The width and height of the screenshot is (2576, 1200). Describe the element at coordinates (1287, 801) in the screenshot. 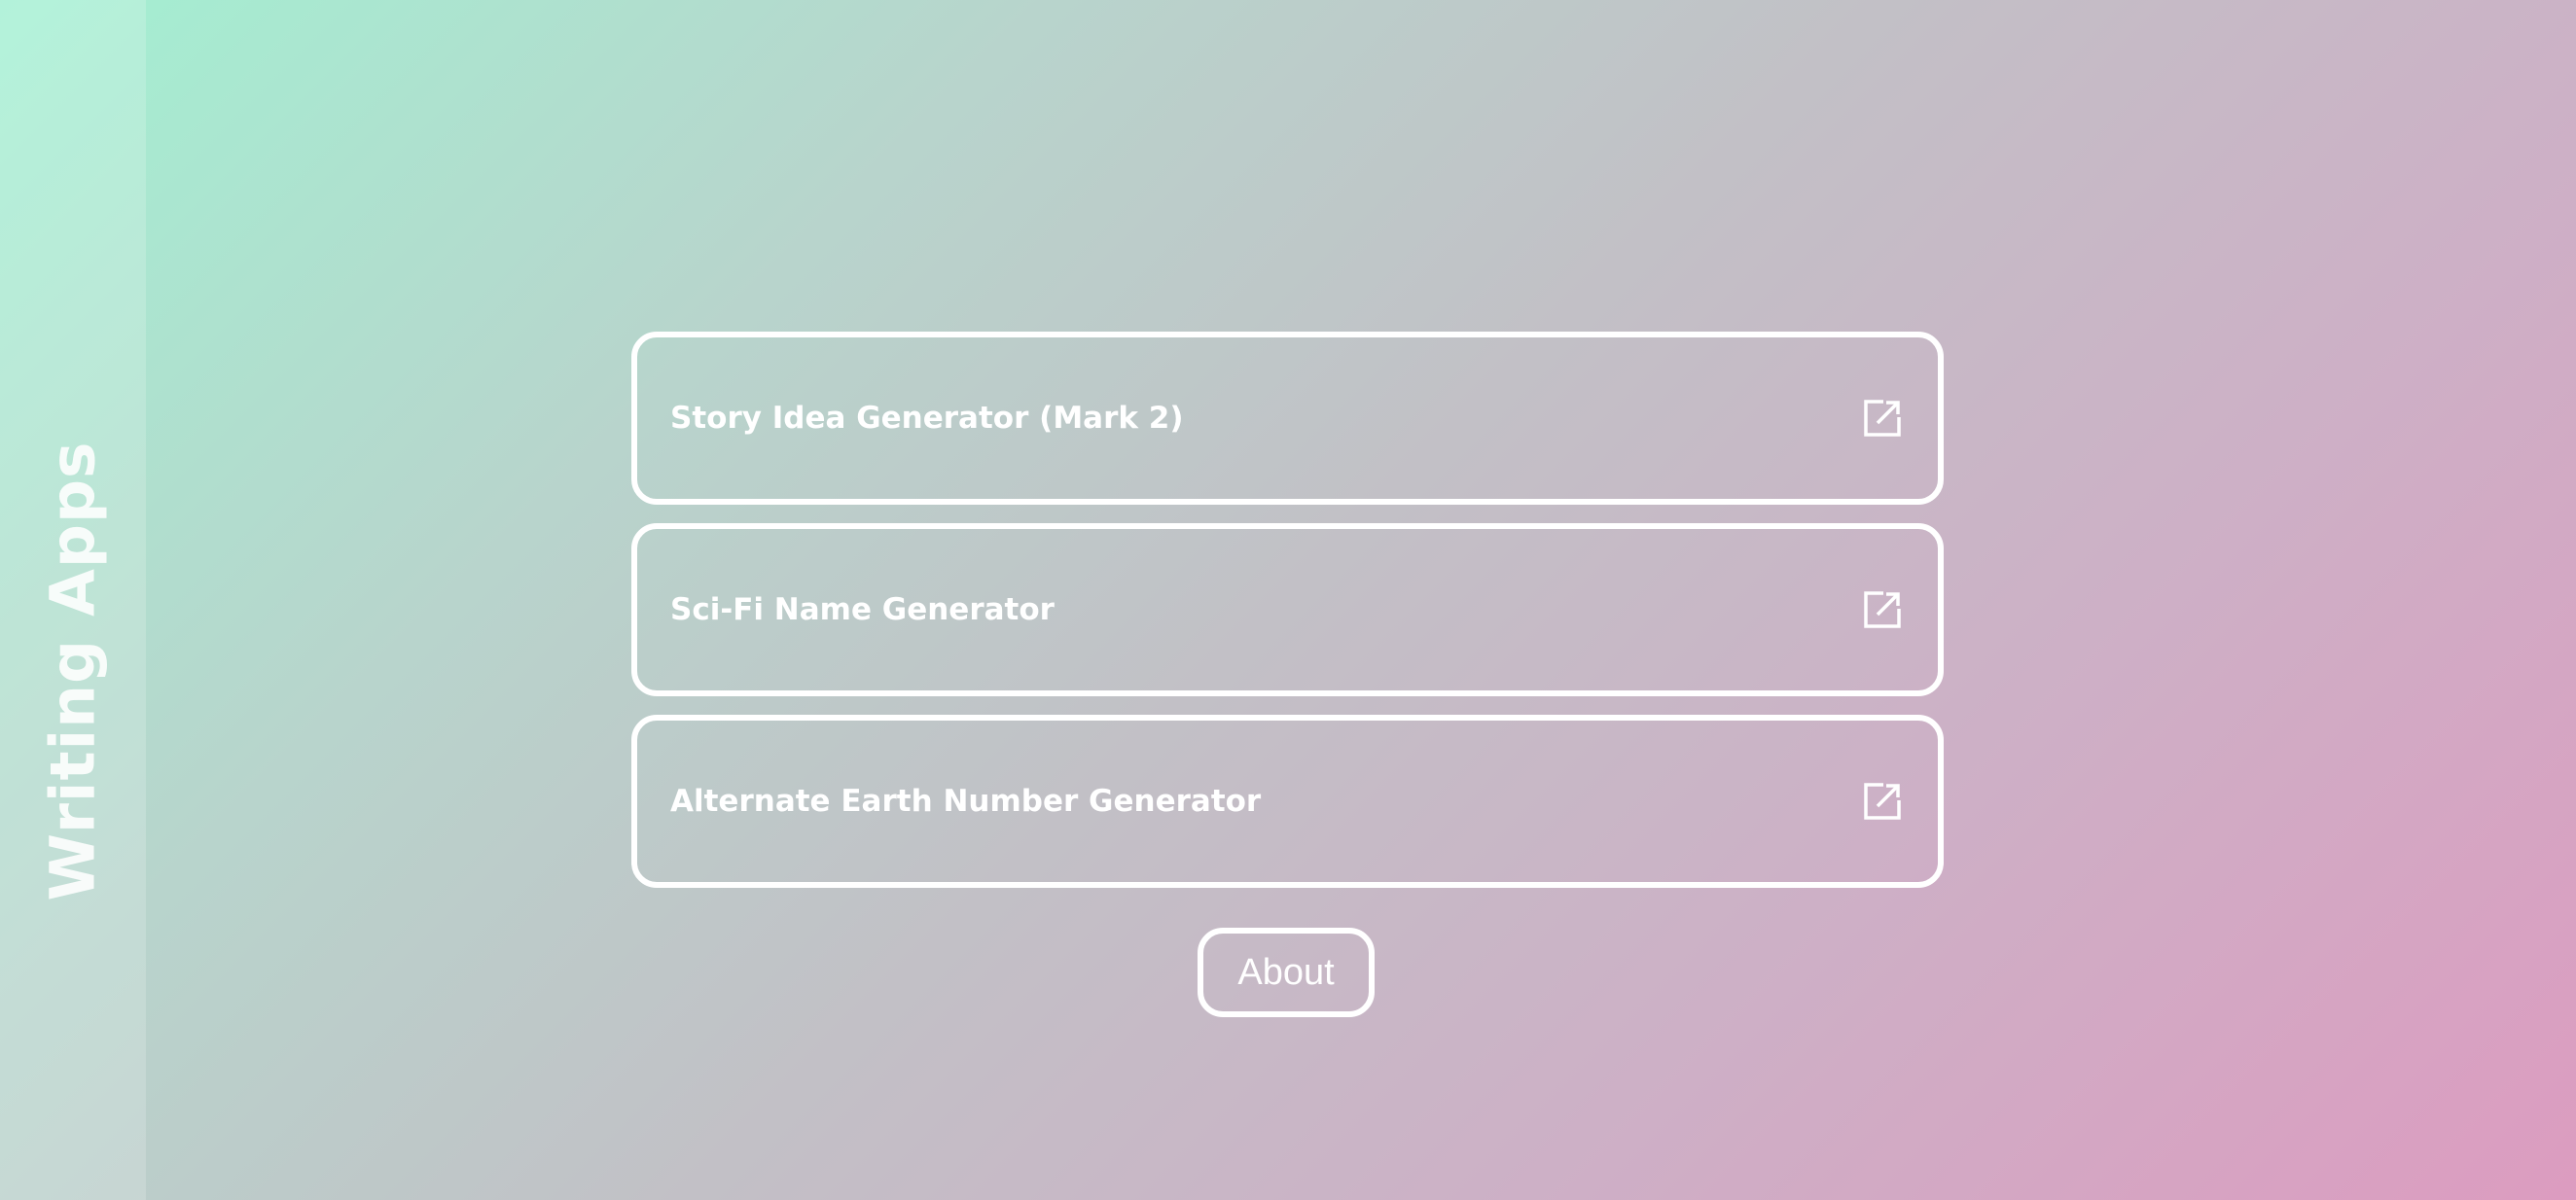

I see `app-card-alternate-earth-number-generator: Alternate Earth Number Generator` at that location.